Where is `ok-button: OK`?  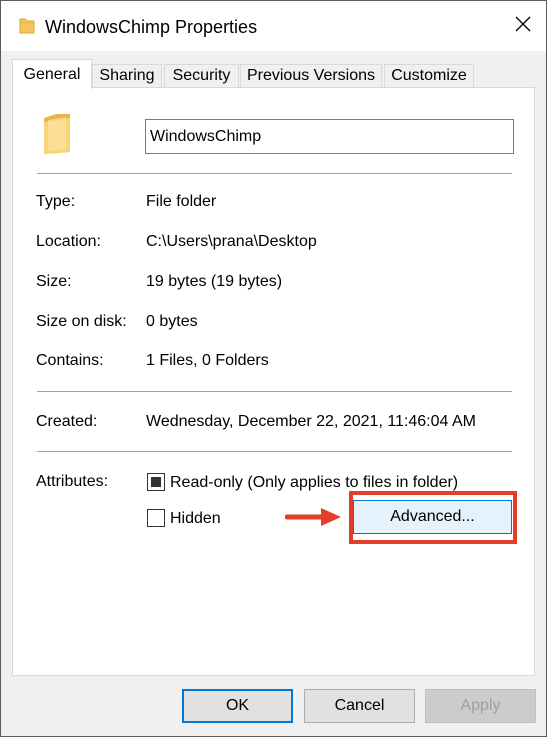
ok-button: OK is located at coordinates (237, 706).